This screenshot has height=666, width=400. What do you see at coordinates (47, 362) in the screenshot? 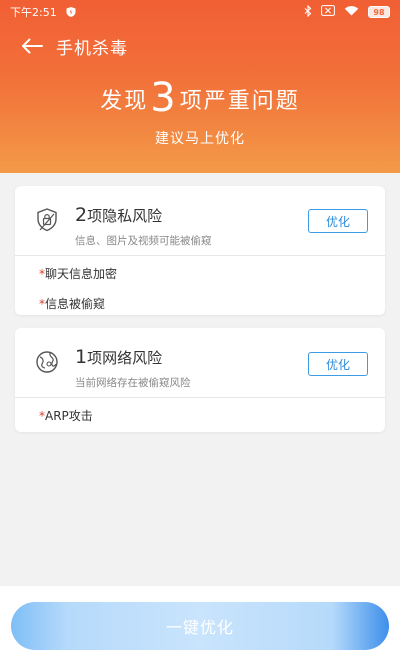
I see `network-globe-icon` at bounding box center [47, 362].